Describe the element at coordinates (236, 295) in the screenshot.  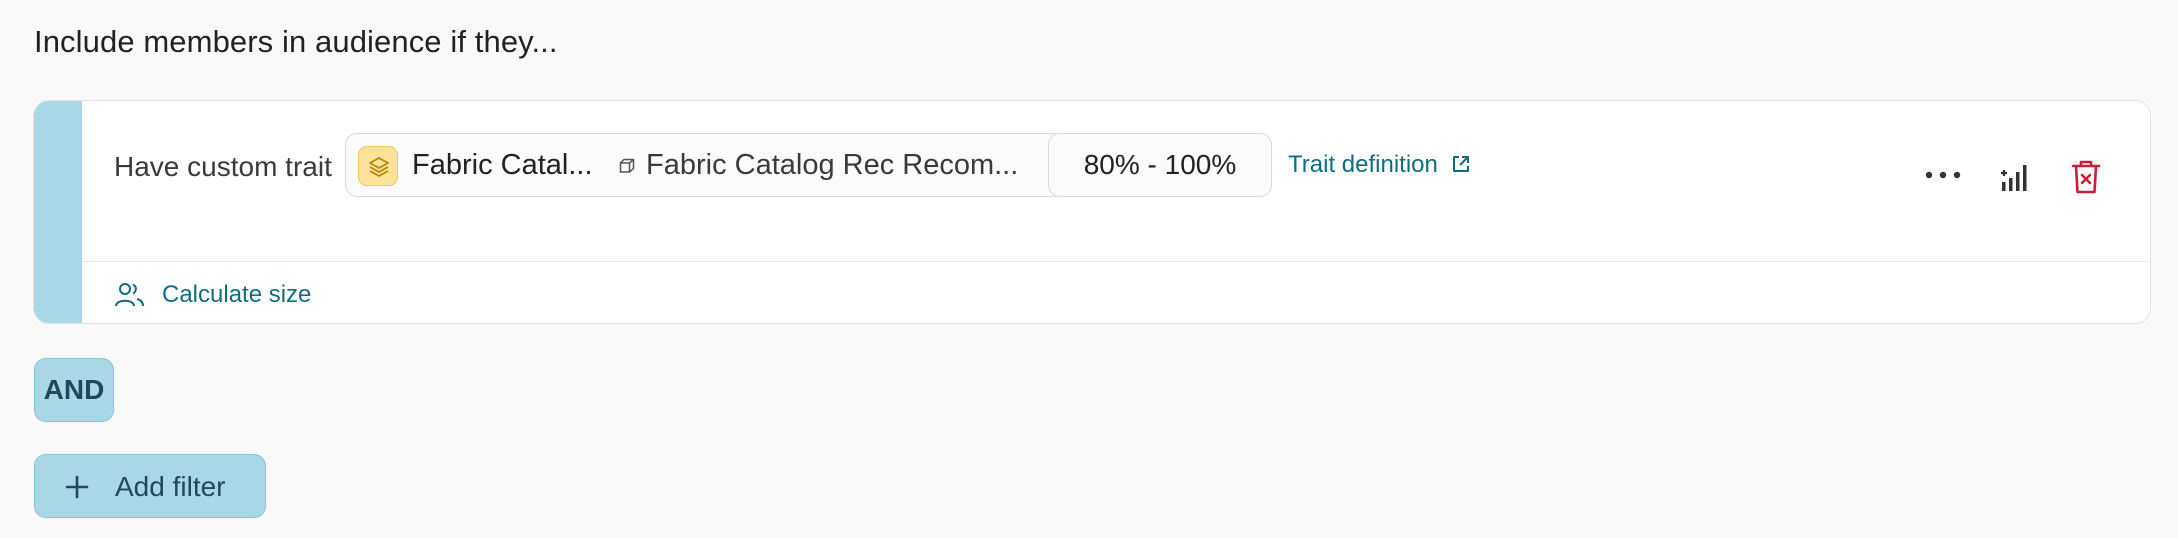
I see `calculate-size-link: Calculate size` at that location.